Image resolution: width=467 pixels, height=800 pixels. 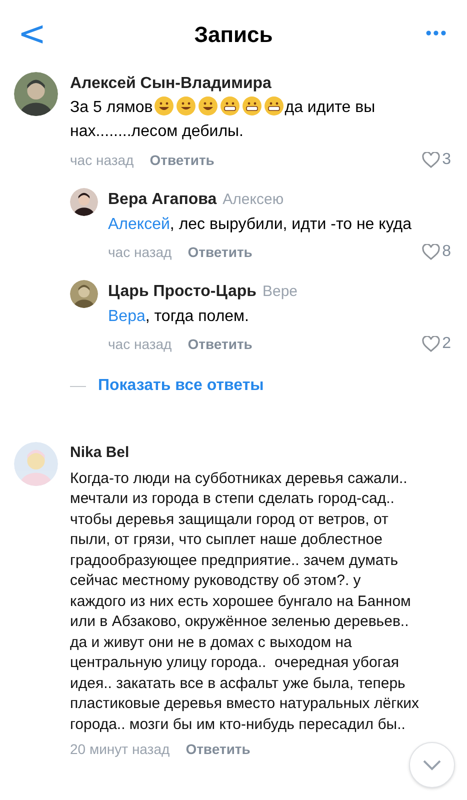 I want to click on comment-author: Nika Bel, so click(x=244, y=453).